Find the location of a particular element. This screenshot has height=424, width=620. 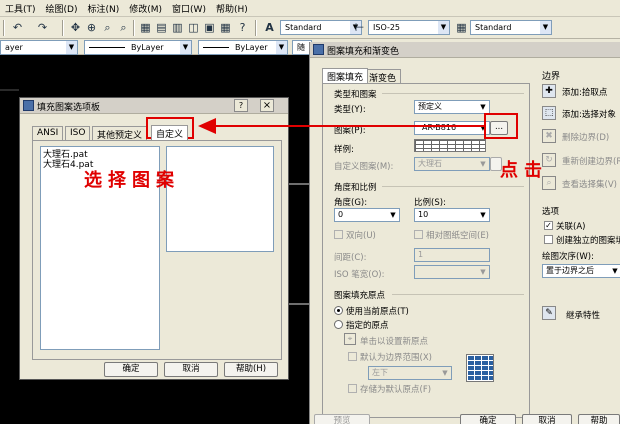

text-style-select: Standard ▼ is located at coordinates (321, 27).